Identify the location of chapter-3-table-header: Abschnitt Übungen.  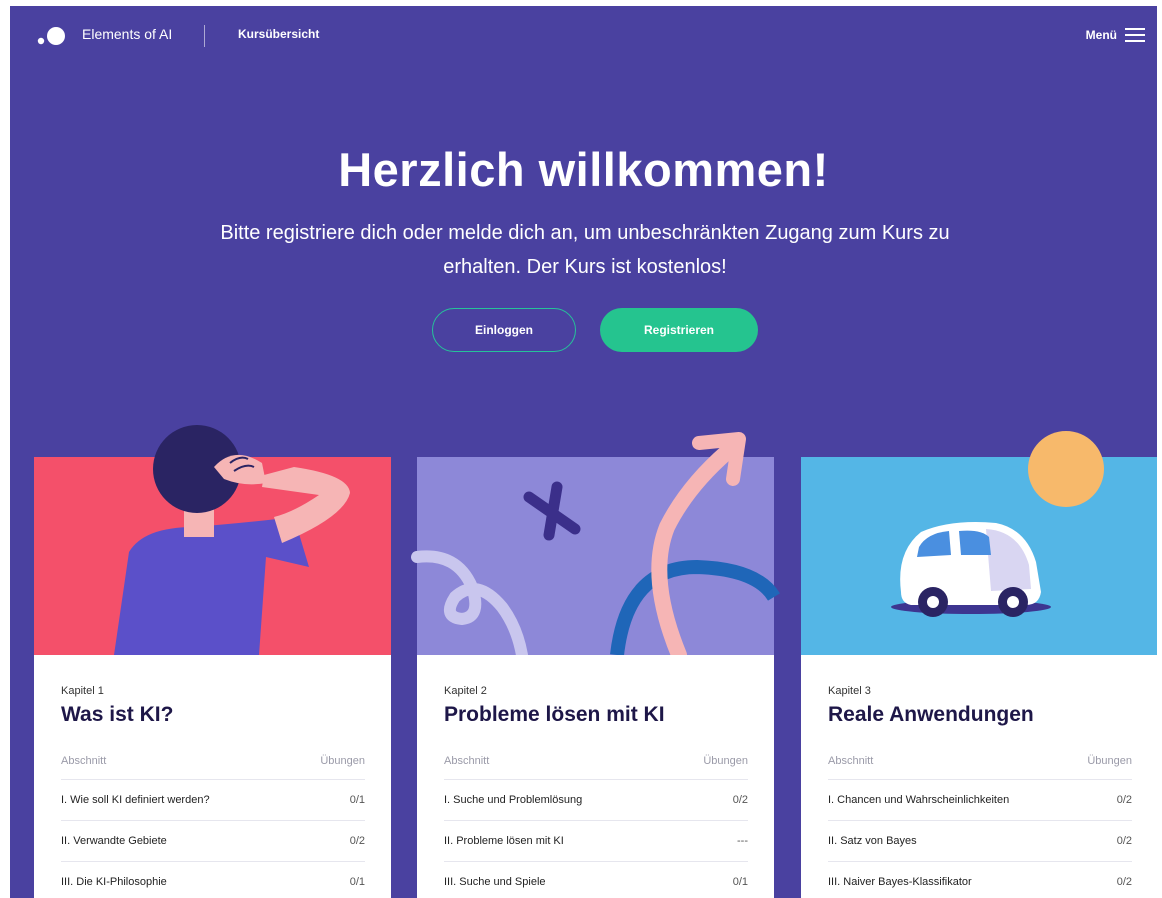
(980, 767).